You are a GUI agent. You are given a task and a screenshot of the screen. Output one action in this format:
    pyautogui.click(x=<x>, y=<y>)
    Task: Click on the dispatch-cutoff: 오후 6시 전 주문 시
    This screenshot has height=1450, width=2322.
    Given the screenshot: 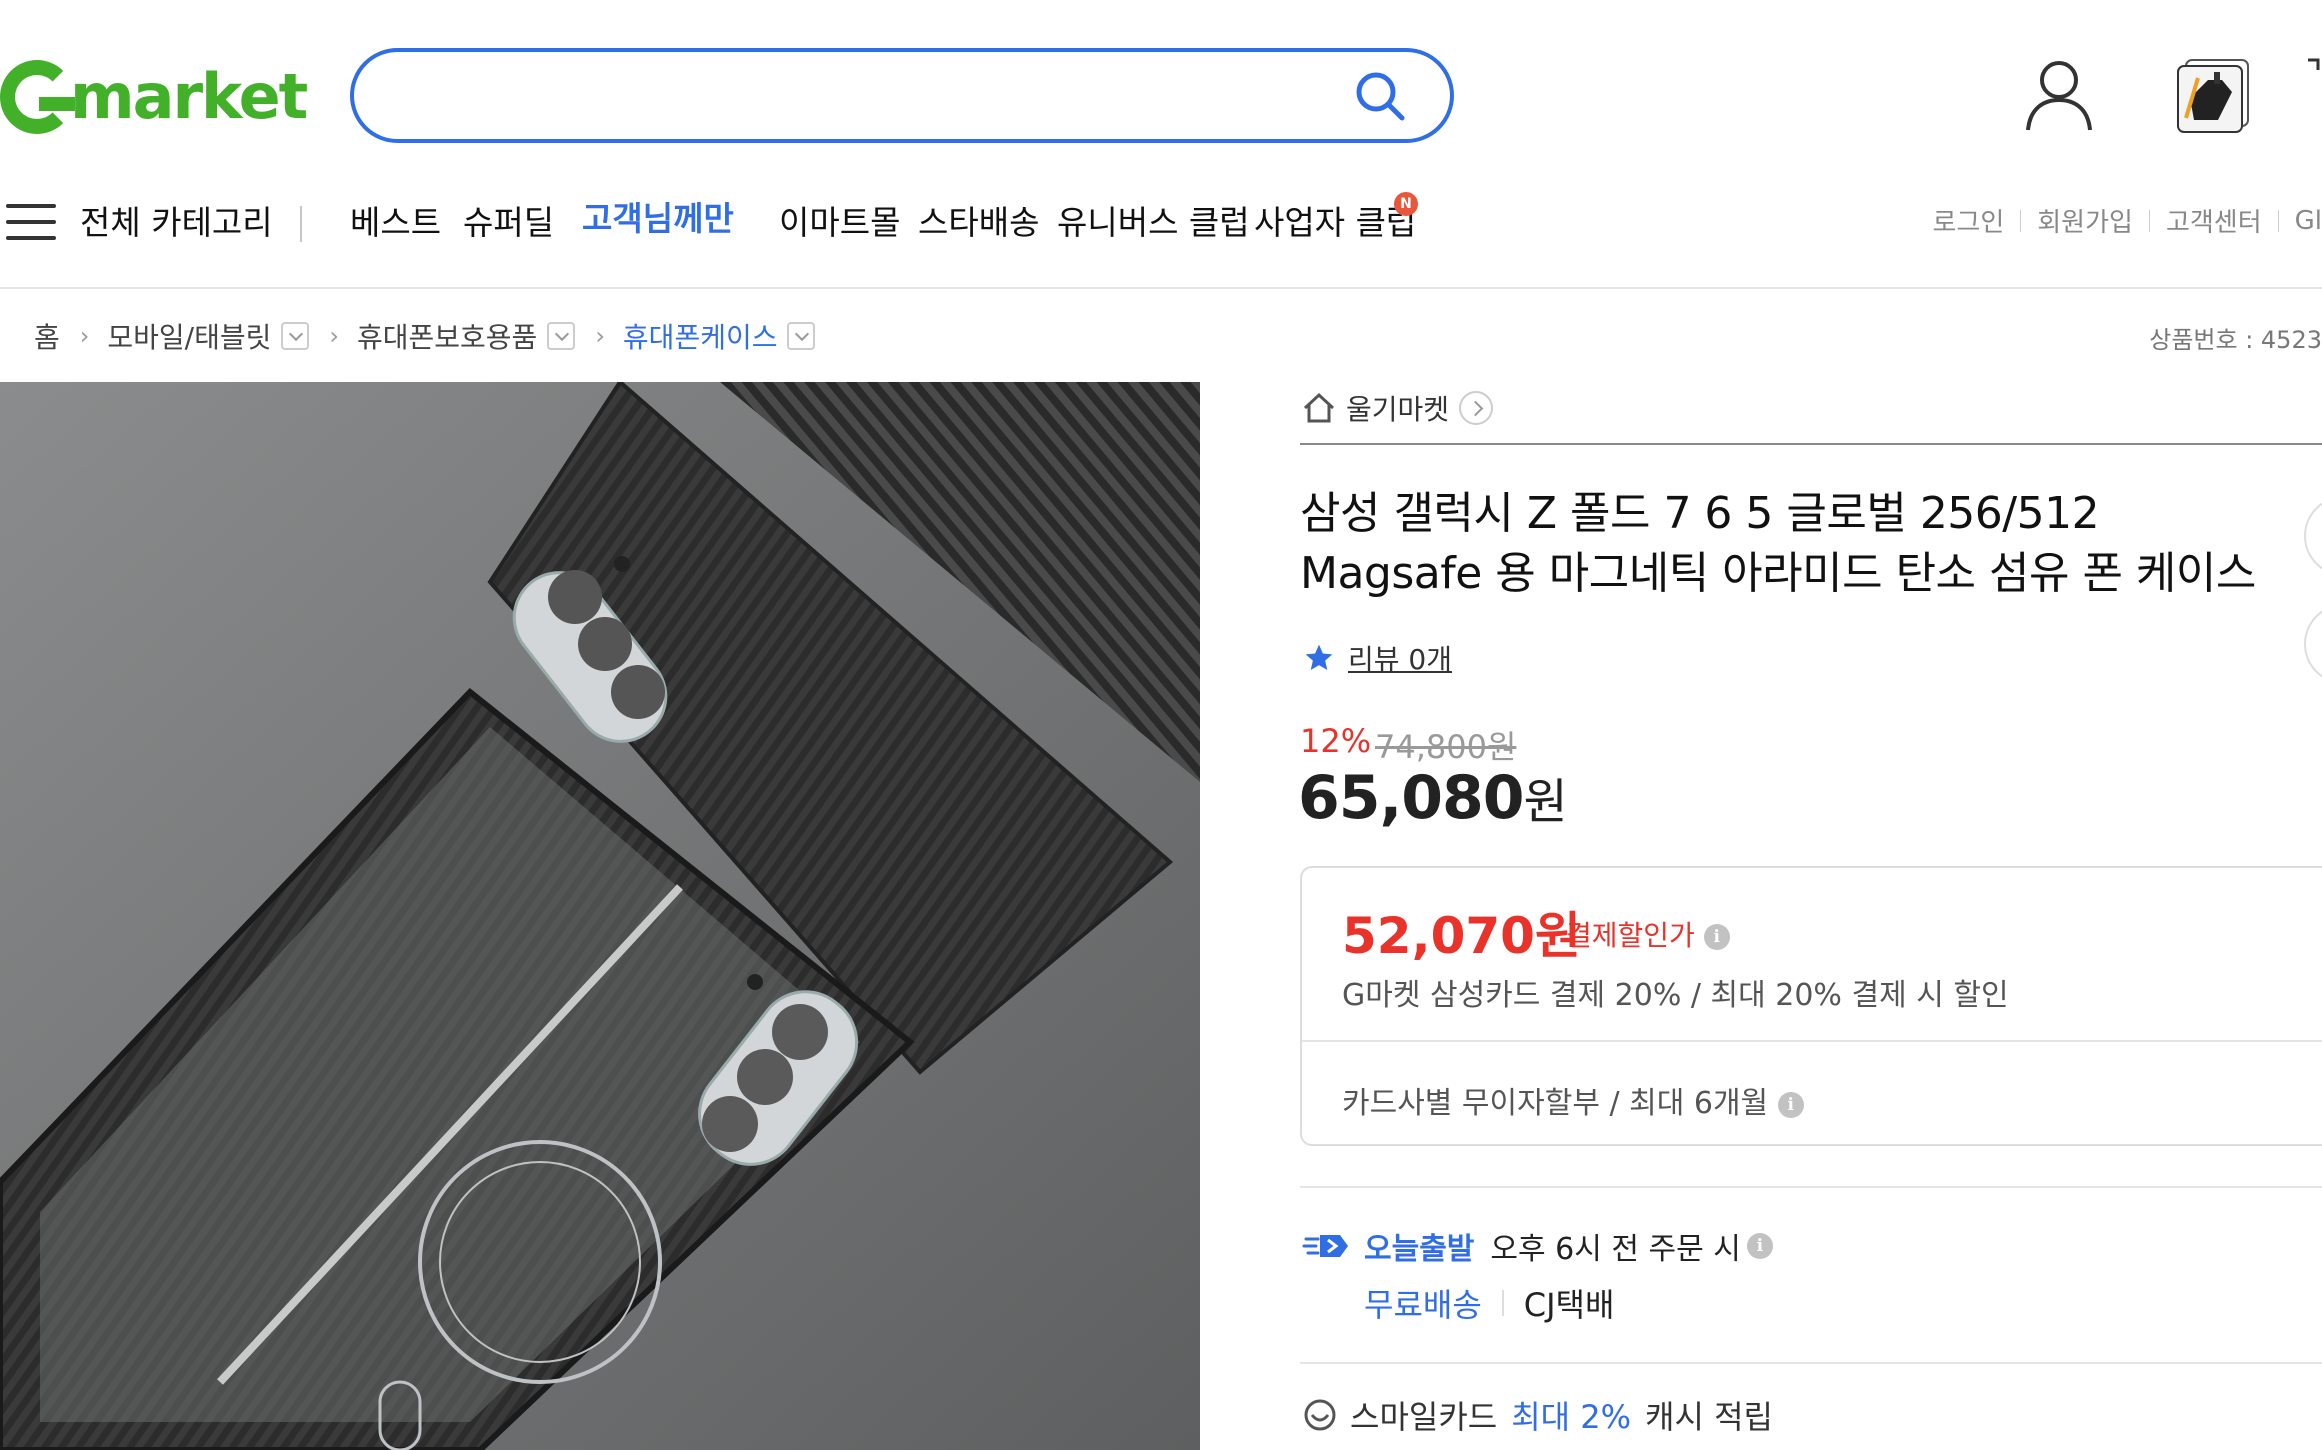 What is the action you would take?
    pyautogui.click(x=1615, y=1249)
    